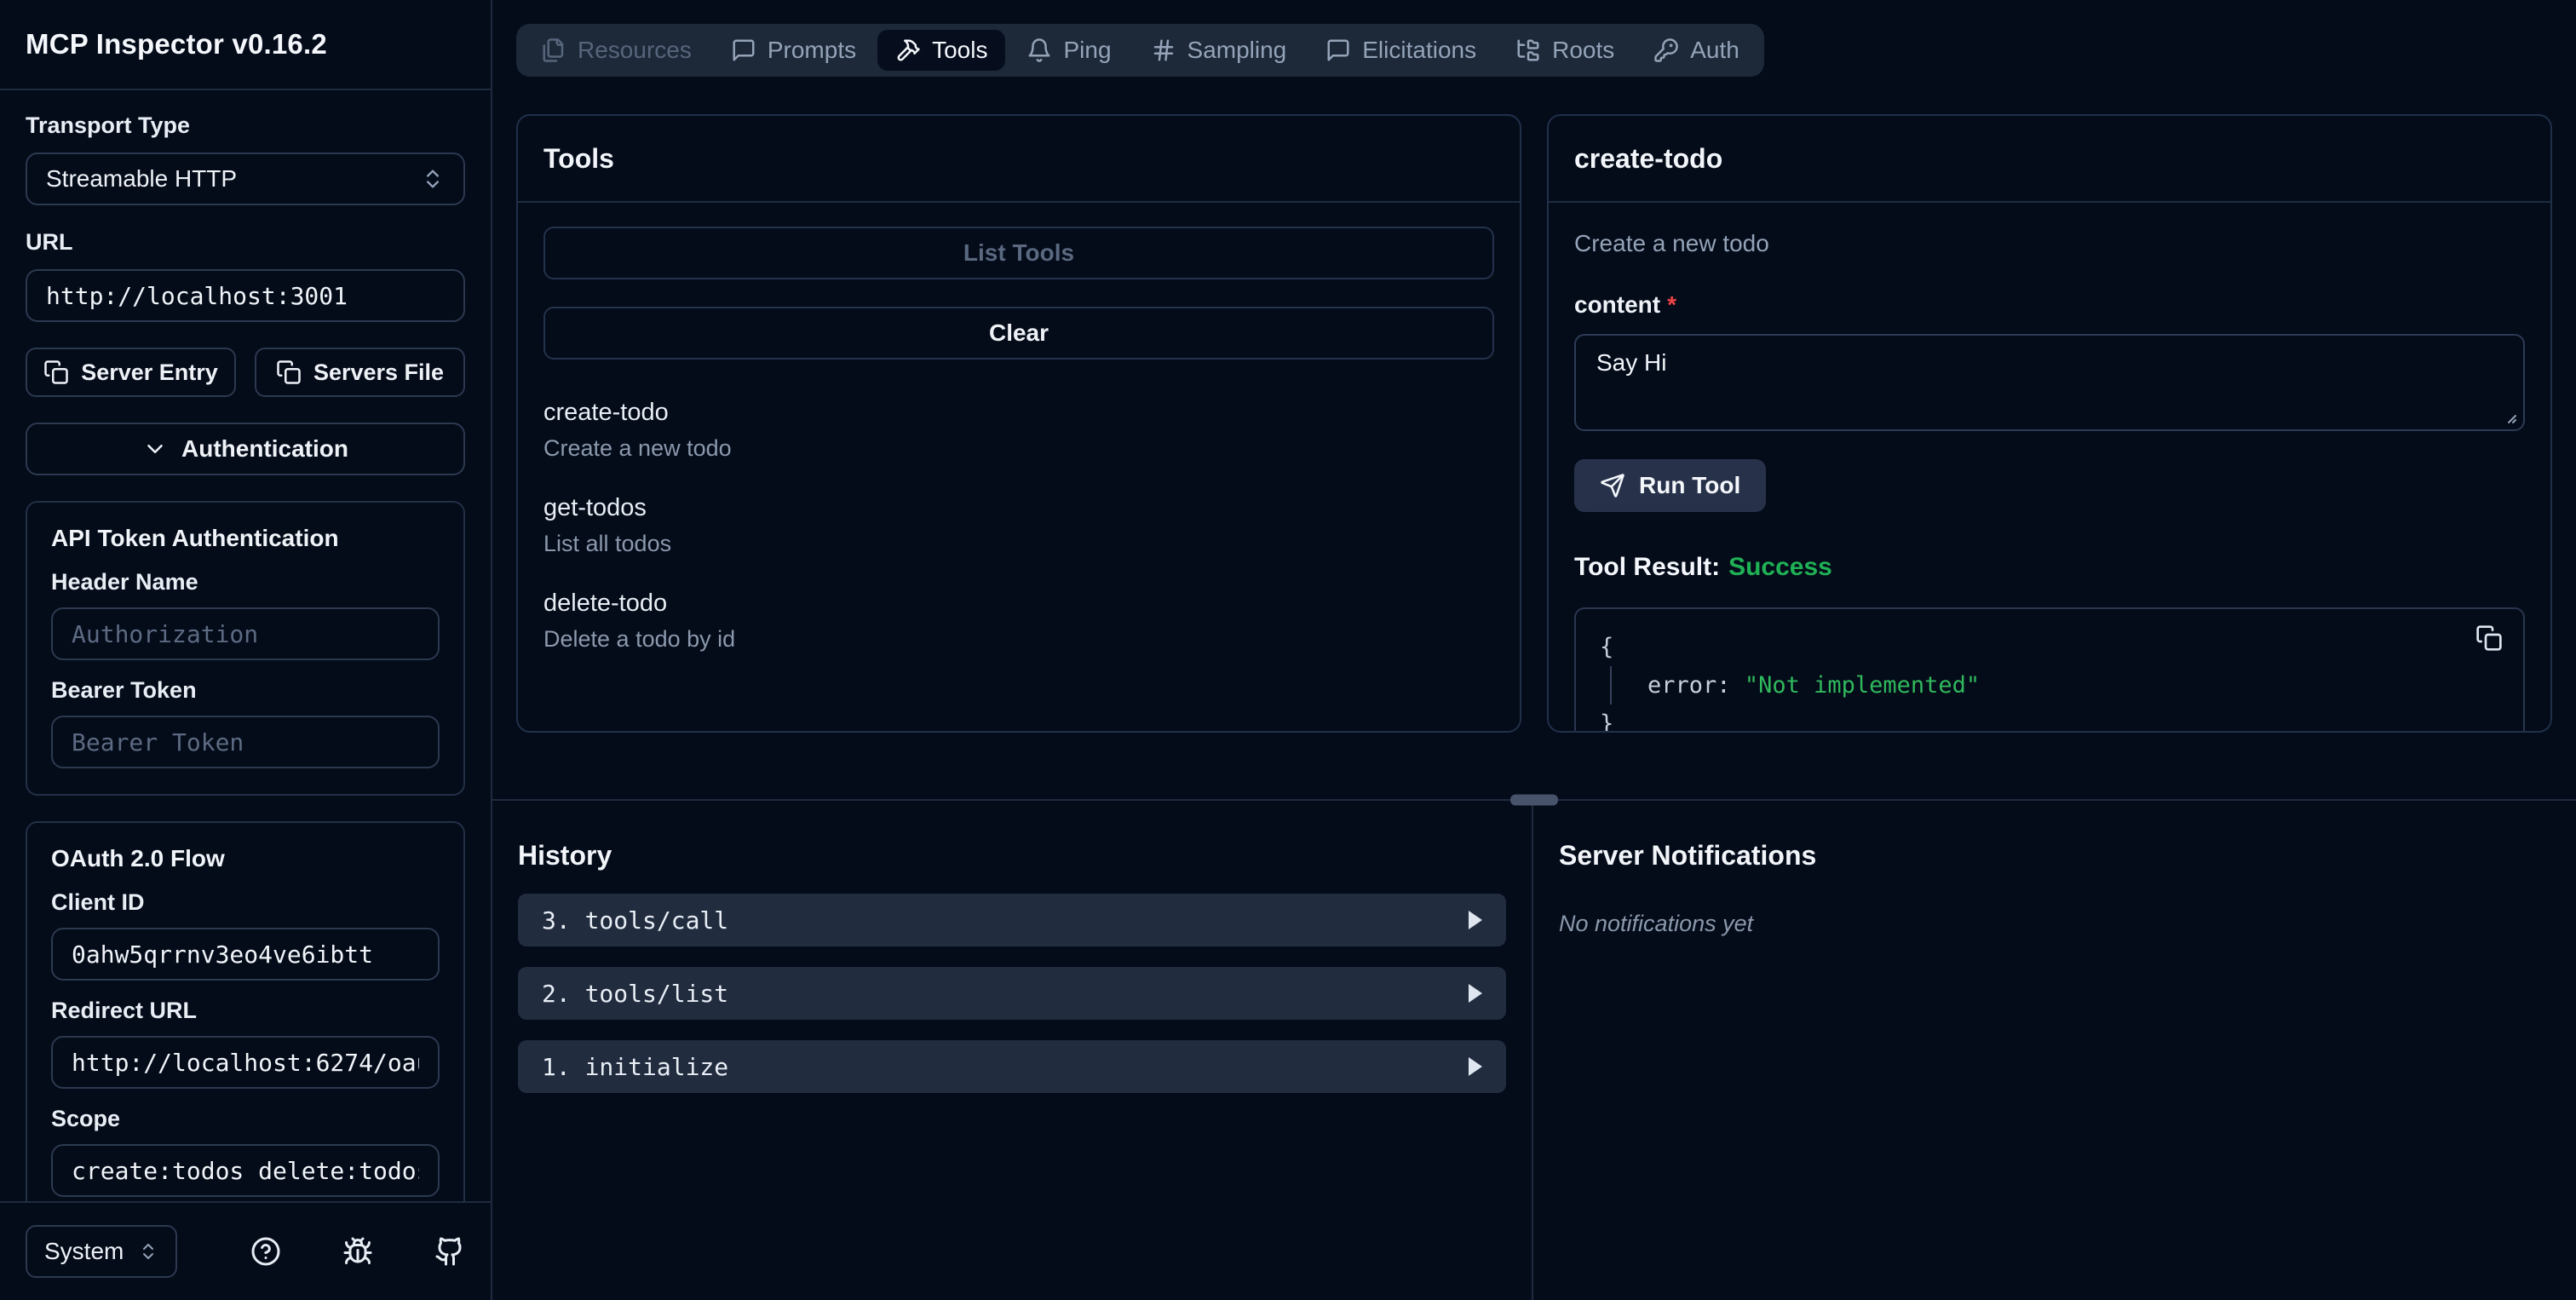 The width and height of the screenshot is (2576, 1300). I want to click on history-item-initialize: 1. initialize, so click(1012, 1066).